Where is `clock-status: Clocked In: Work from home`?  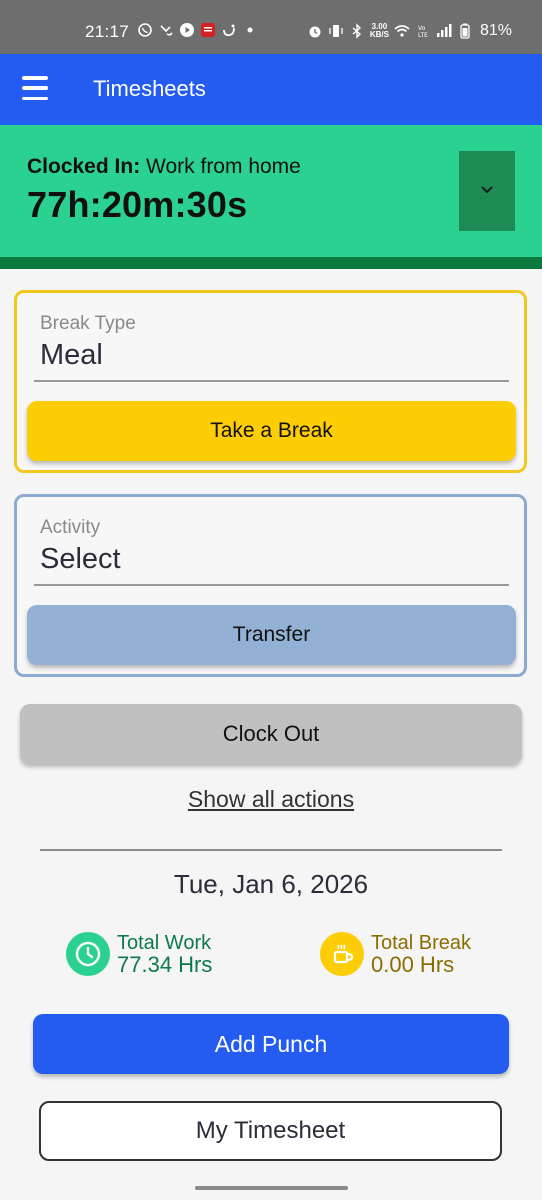 clock-status: Clocked In: Work from home is located at coordinates (164, 167).